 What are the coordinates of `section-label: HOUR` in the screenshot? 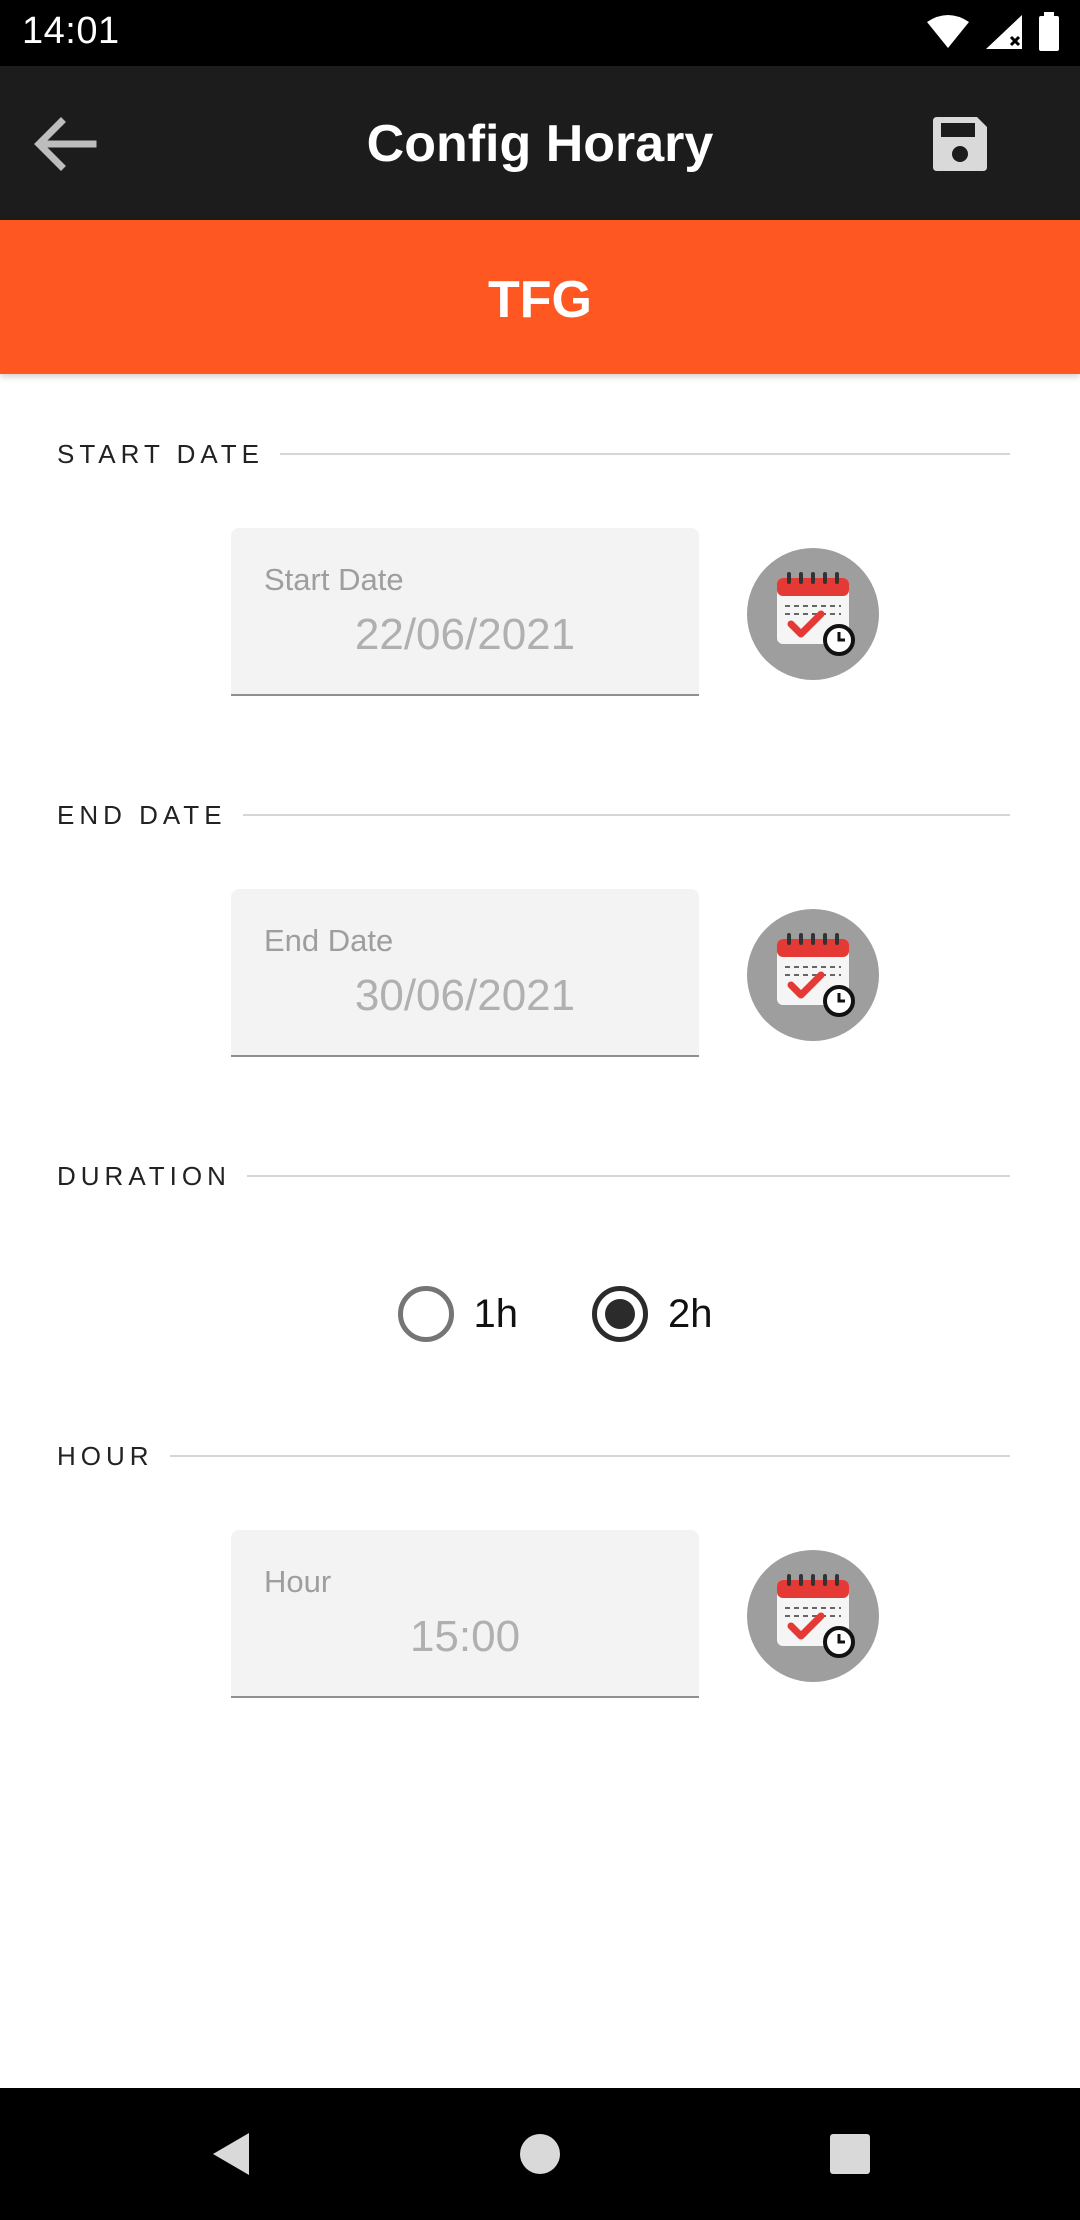 It's located at (105, 1455).